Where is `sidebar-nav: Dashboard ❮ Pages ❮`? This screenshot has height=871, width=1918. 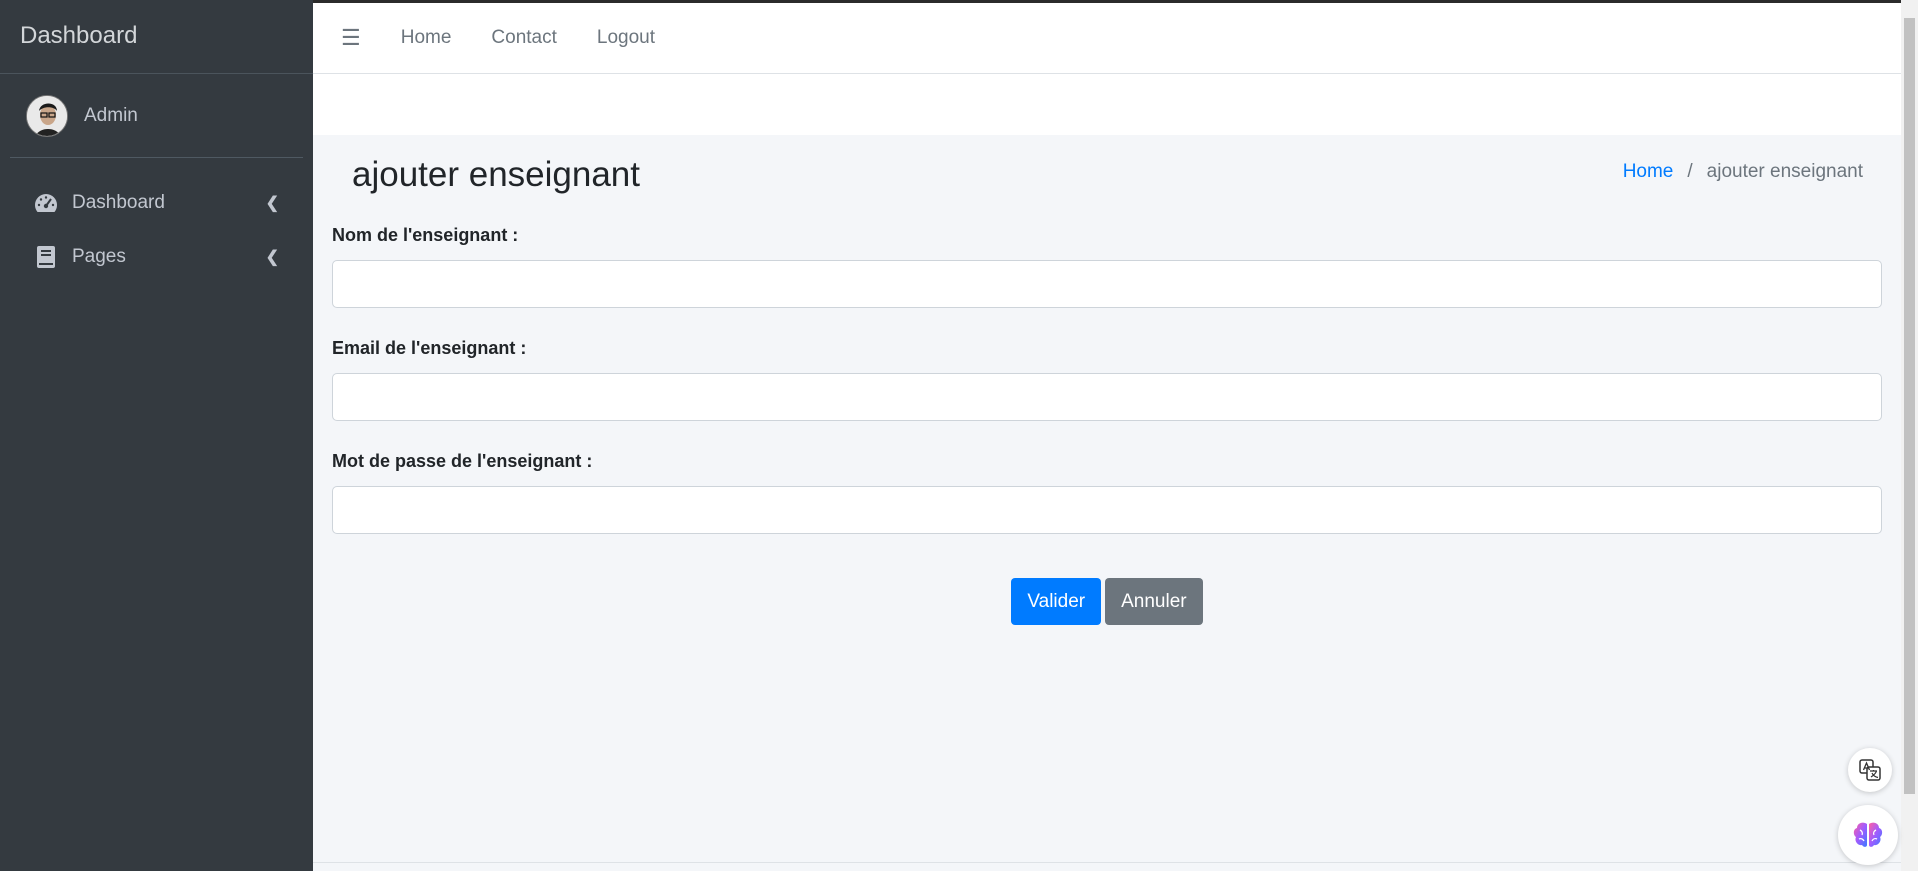
sidebar-nav: Dashboard ❮ Pages ❮ is located at coordinates (156, 219).